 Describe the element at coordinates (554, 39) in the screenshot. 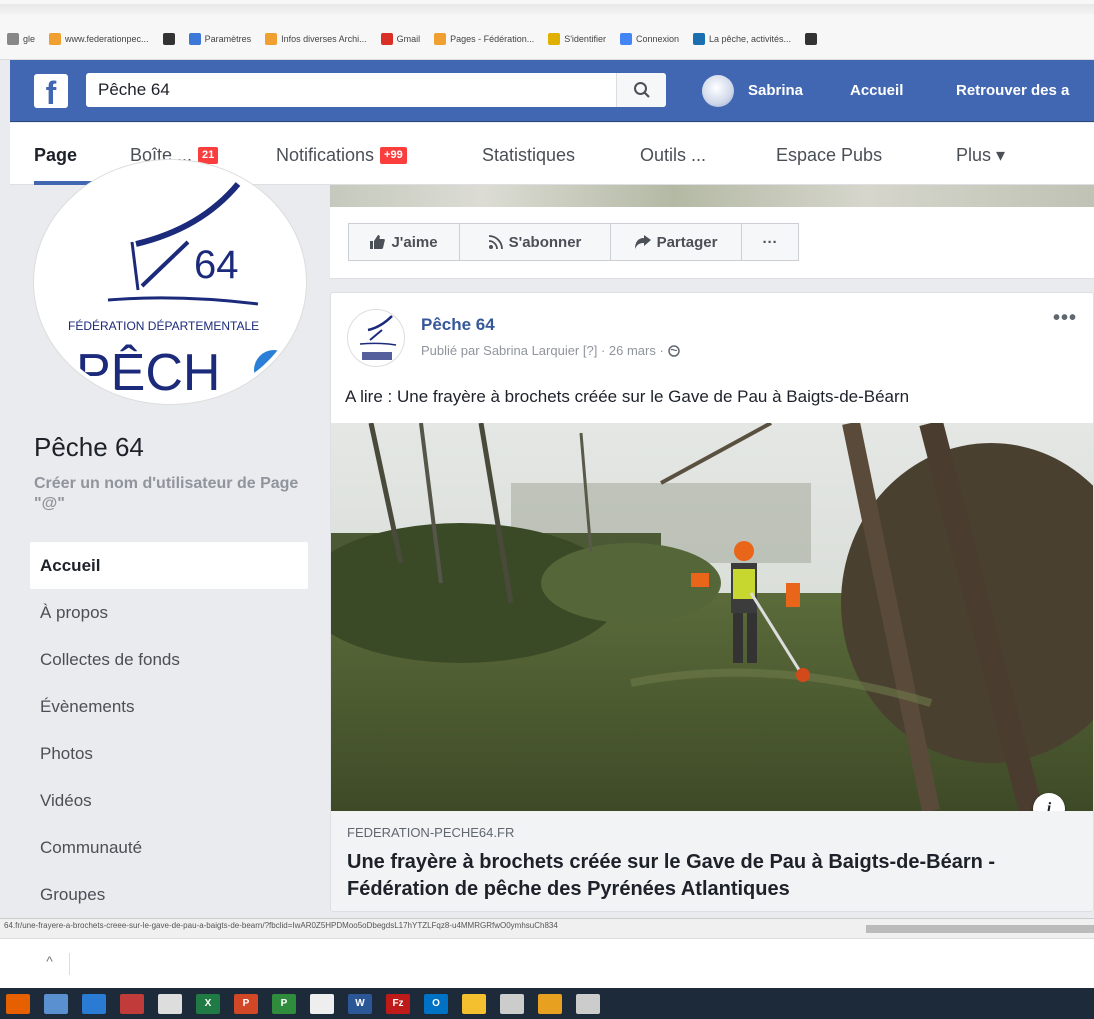

I see `pen-icon` at that location.